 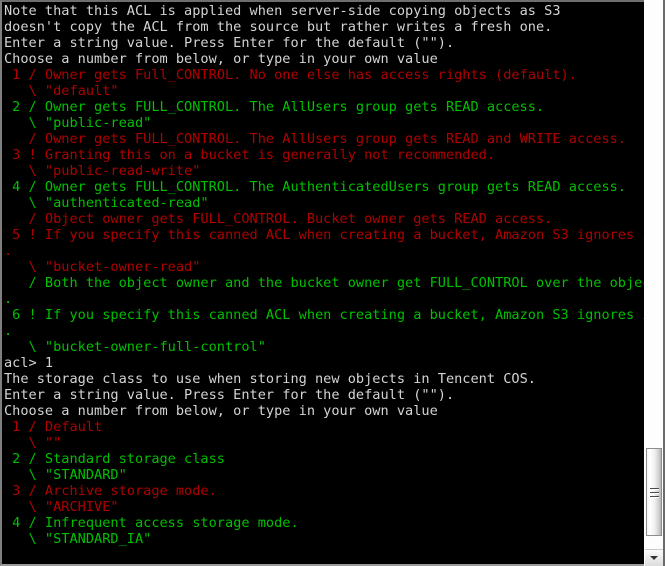 What do you see at coordinates (102, 267) in the screenshot?
I see `console-line: \ "bucket-owner-read"` at bounding box center [102, 267].